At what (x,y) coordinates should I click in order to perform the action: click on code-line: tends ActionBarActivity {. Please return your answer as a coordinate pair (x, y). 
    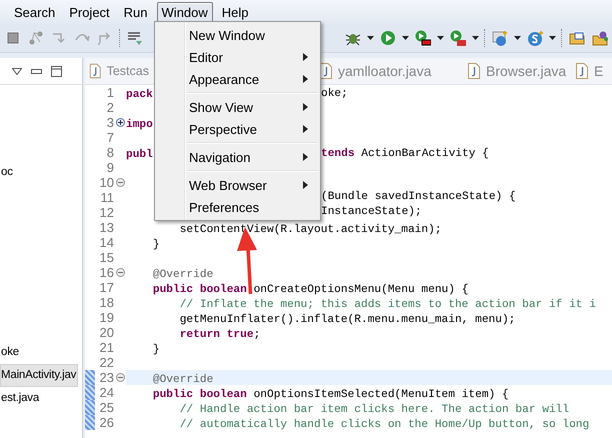
    Looking at the image, I should click on (405, 154).